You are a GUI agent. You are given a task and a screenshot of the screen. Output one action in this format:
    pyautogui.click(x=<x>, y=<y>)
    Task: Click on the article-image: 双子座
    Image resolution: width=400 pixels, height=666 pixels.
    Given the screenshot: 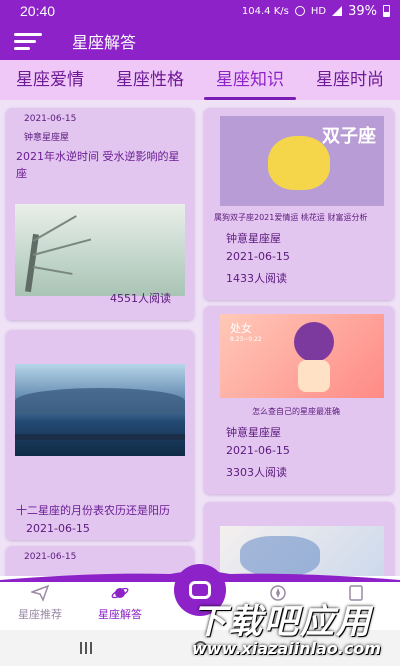 What is the action you would take?
    pyautogui.click(x=302, y=161)
    